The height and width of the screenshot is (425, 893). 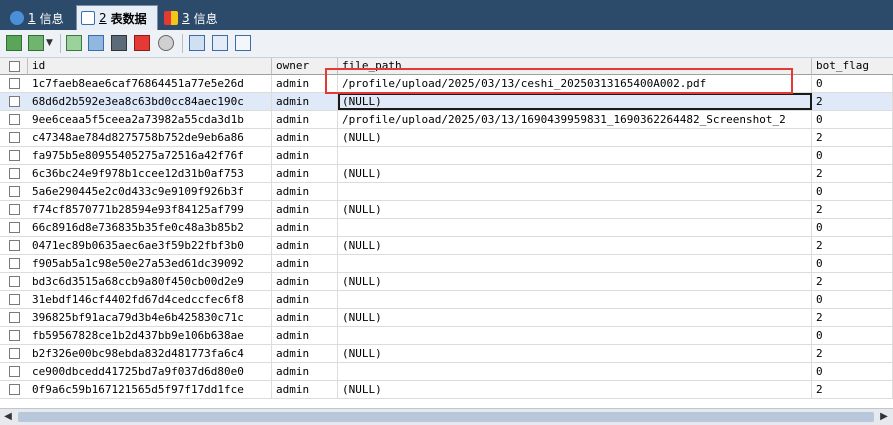 What do you see at coordinates (150, 335) in the screenshot?
I see `cell-id: fb59567828ce1b2d437bb9e106b638ae` at bounding box center [150, 335].